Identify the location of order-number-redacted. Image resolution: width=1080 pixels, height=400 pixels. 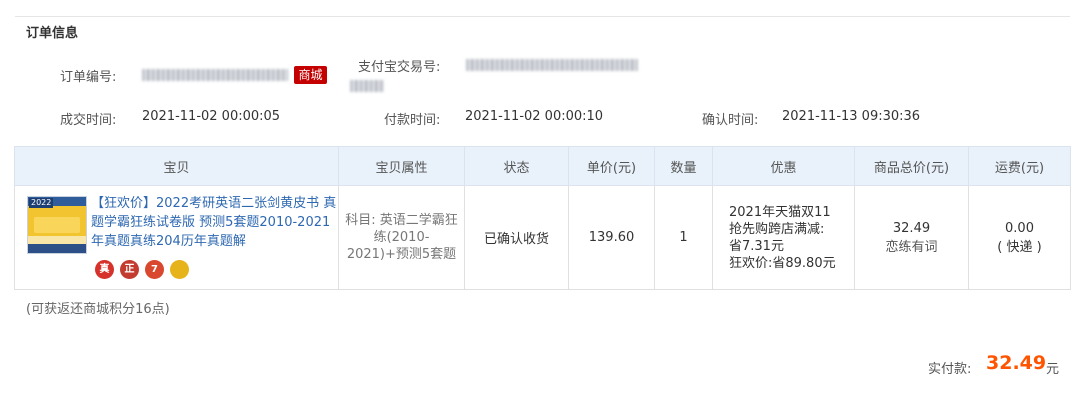
(215, 75).